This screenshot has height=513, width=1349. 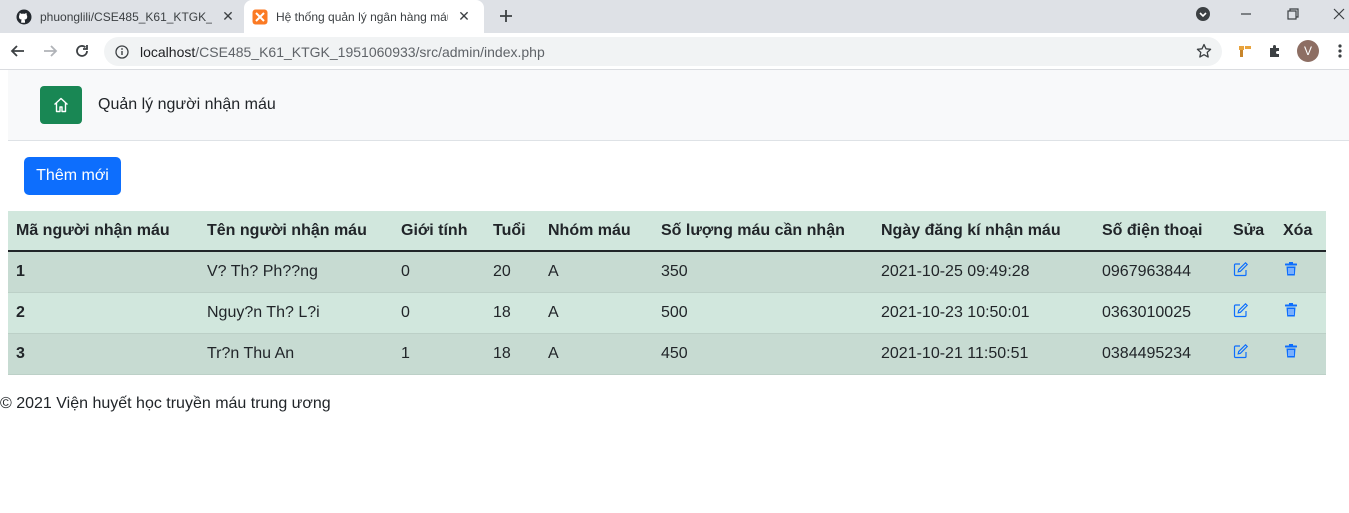 What do you see at coordinates (512, 272) in the screenshot?
I see `cell-age: 20` at bounding box center [512, 272].